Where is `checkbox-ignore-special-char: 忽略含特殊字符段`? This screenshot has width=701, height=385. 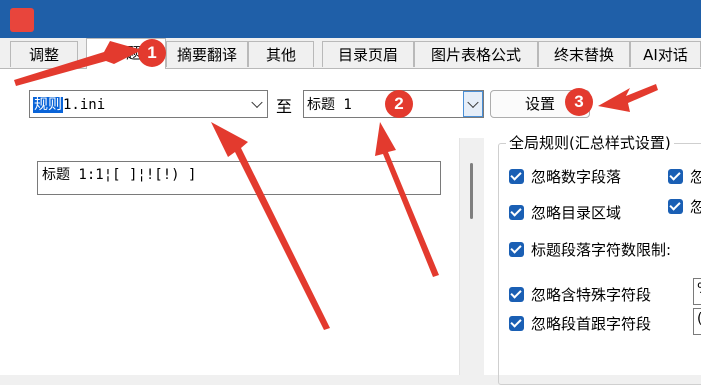 checkbox-ignore-special-char: 忽略含特殊字符段 is located at coordinates (580, 294).